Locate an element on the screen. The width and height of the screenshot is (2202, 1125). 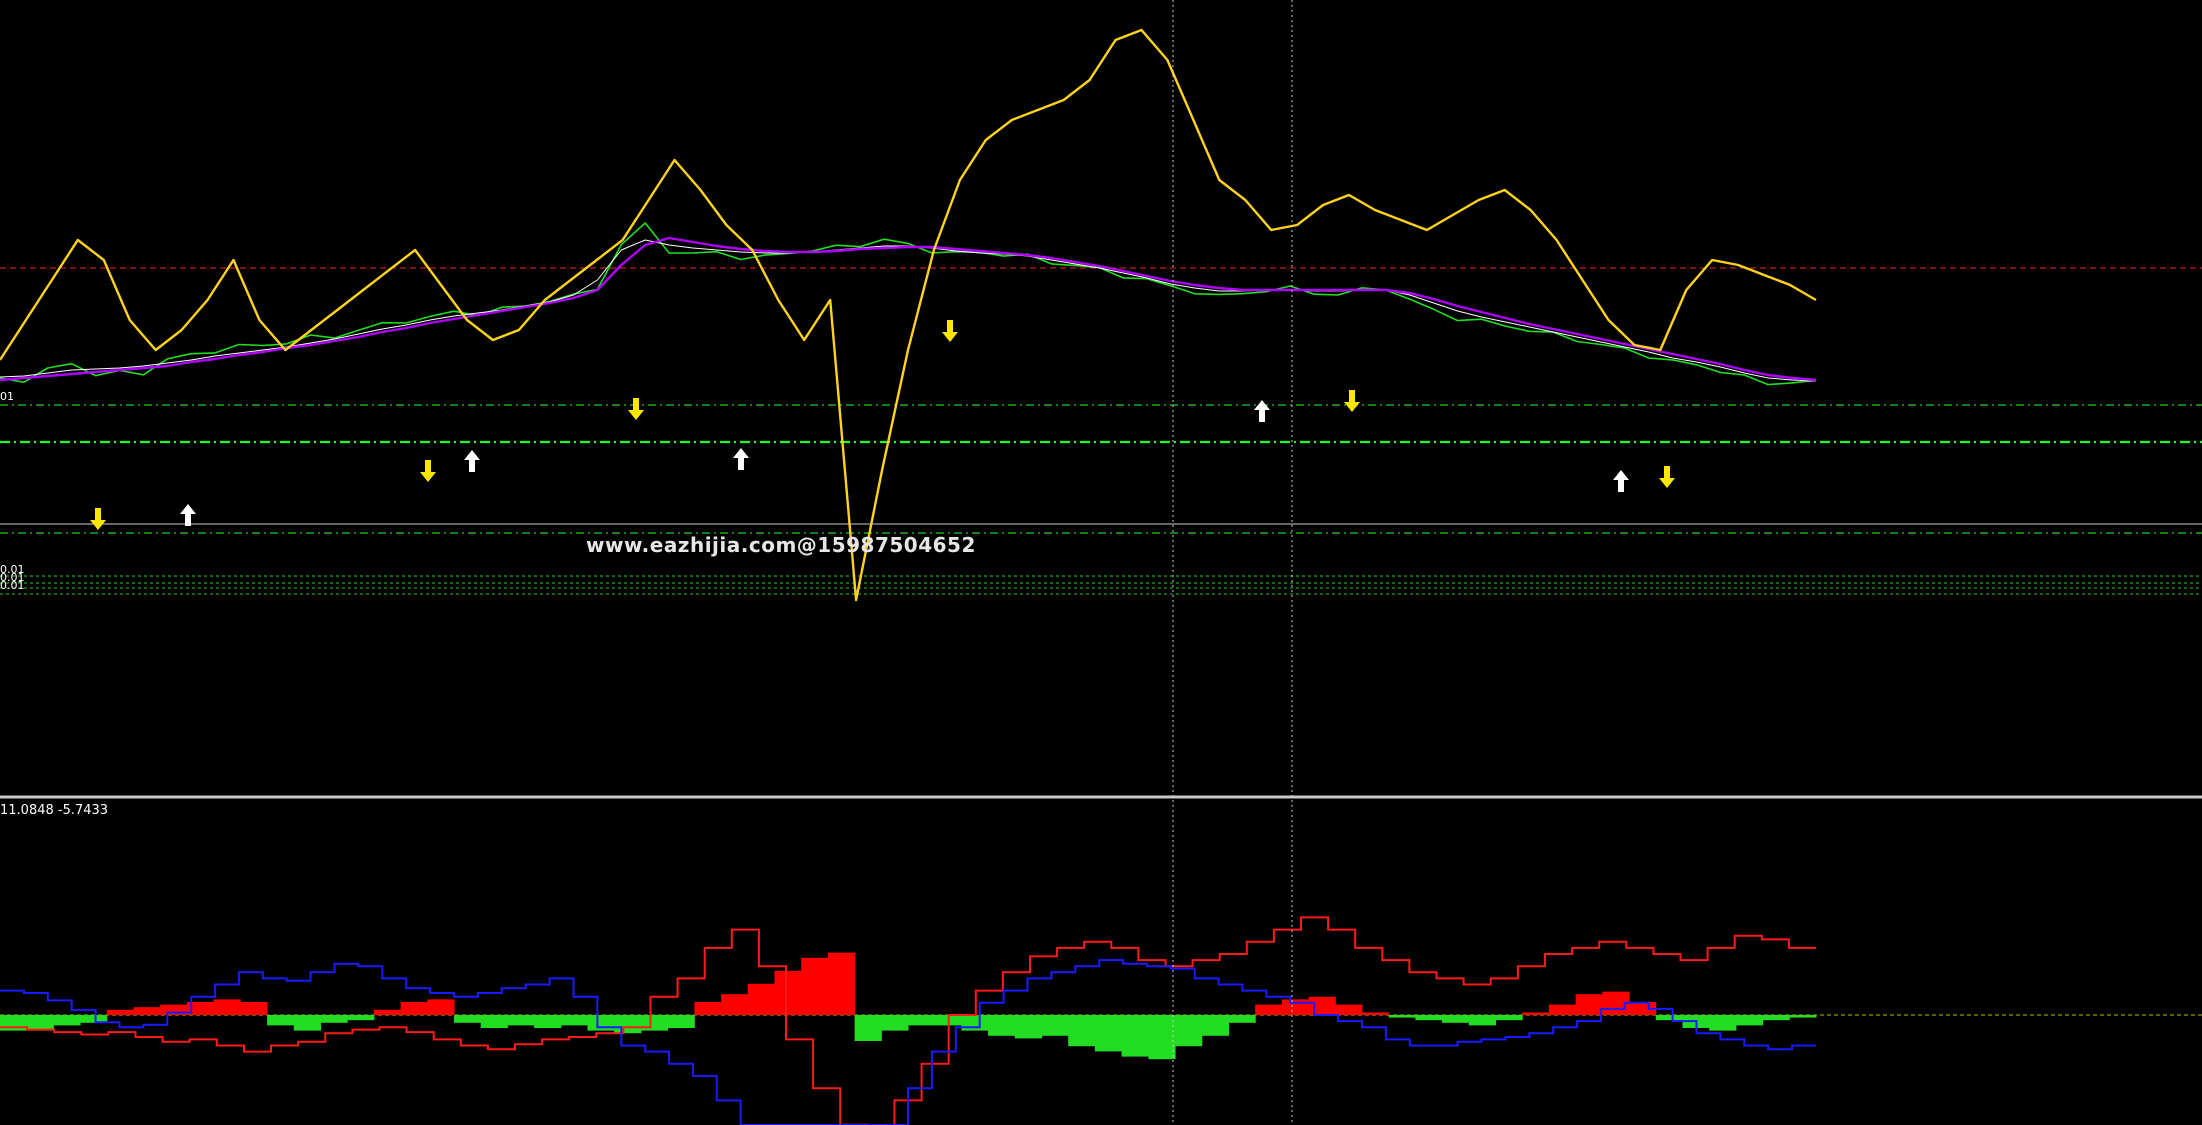
level-label-upper: 01 is located at coordinates (7, 396).